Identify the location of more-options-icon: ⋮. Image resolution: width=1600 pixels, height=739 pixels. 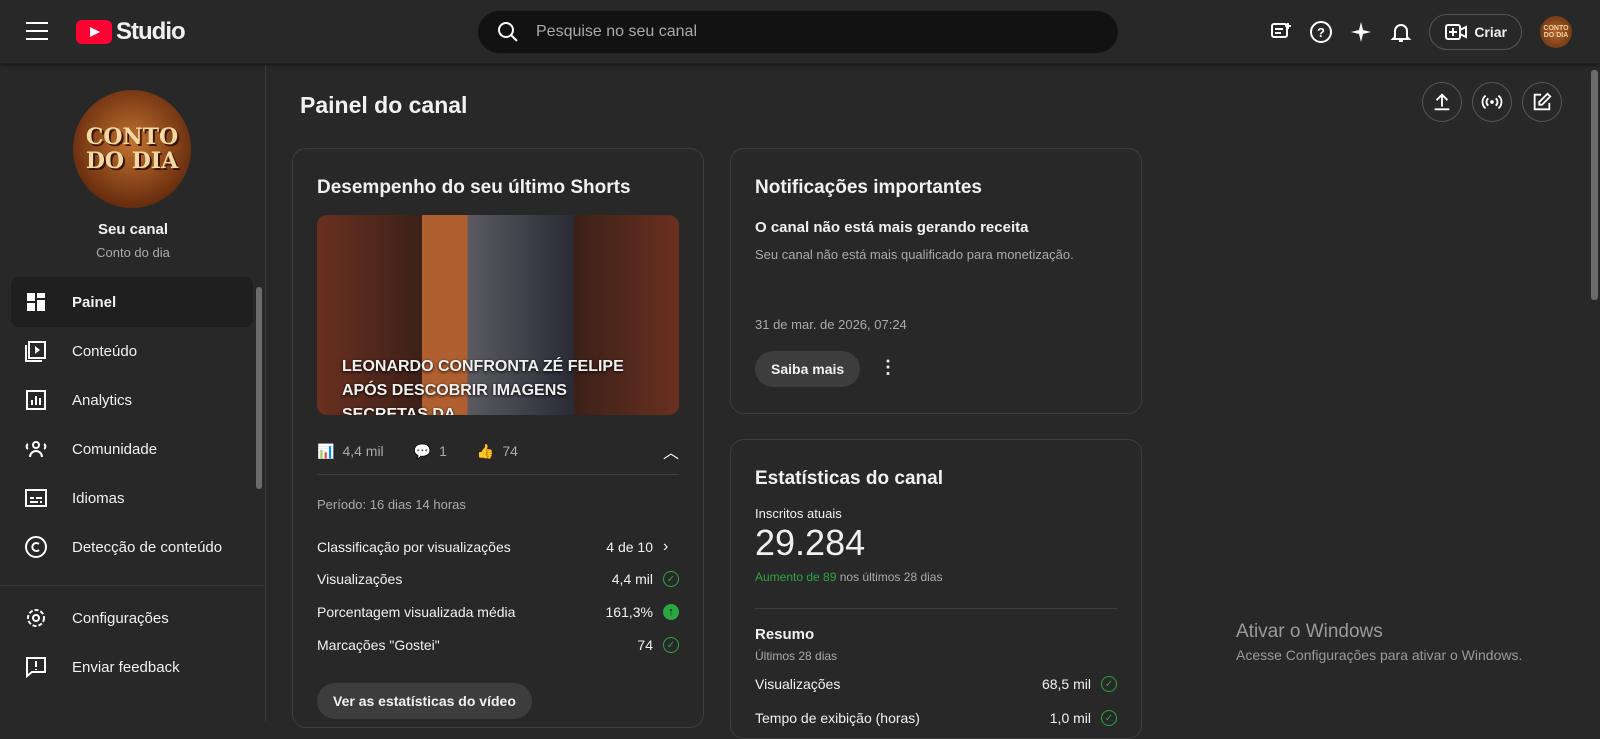
(888, 367).